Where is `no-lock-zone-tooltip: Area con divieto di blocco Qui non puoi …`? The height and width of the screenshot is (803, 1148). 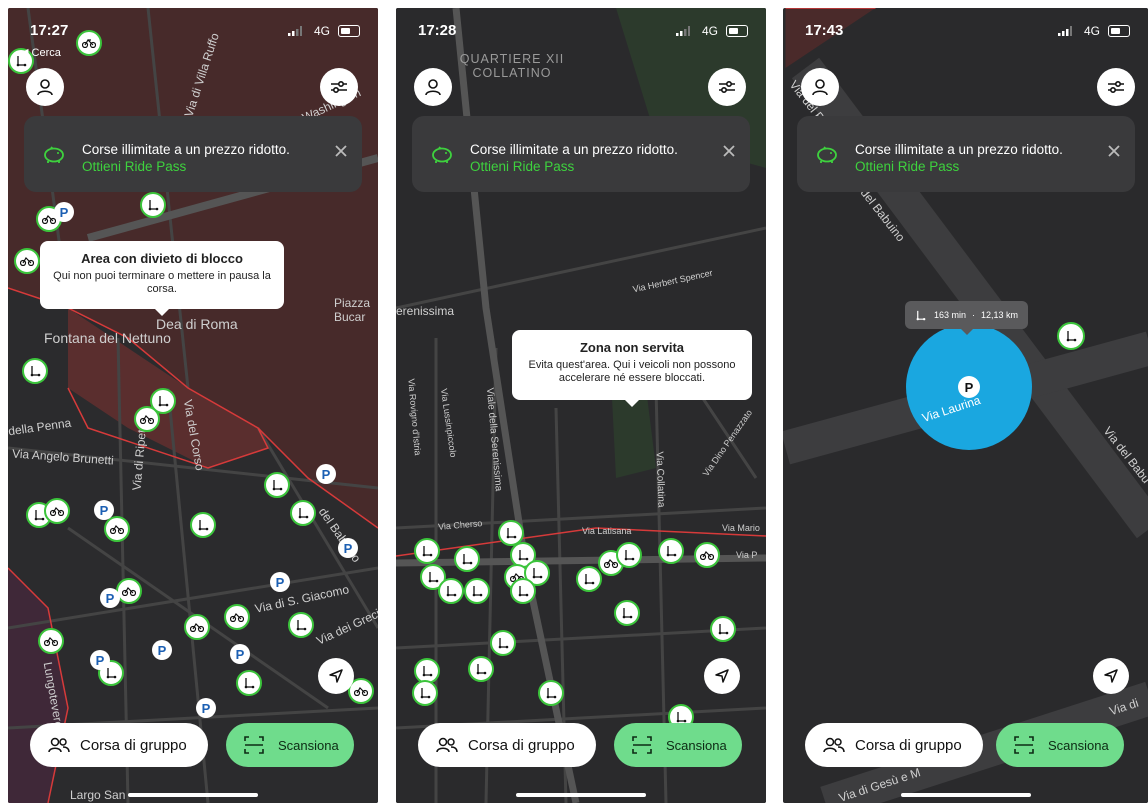 no-lock-zone-tooltip: Area con divieto di blocco Qui non puoi … is located at coordinates (162, 278).